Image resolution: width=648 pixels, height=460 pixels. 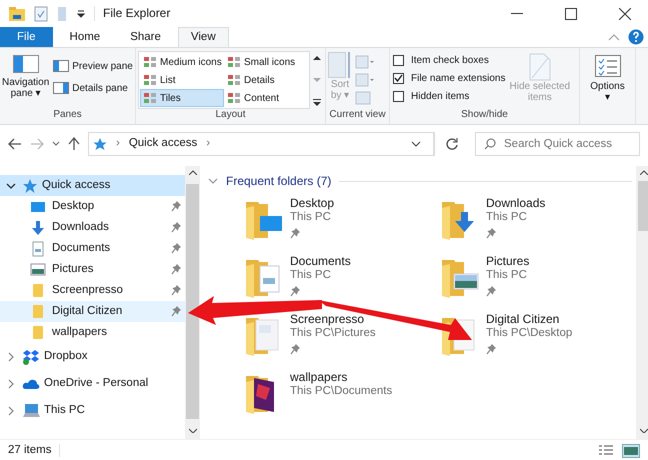 What do you see at coordinates (111, 227) in the screenshot?
I see `nav-label: Downloads` at bounding box center [111, 227].